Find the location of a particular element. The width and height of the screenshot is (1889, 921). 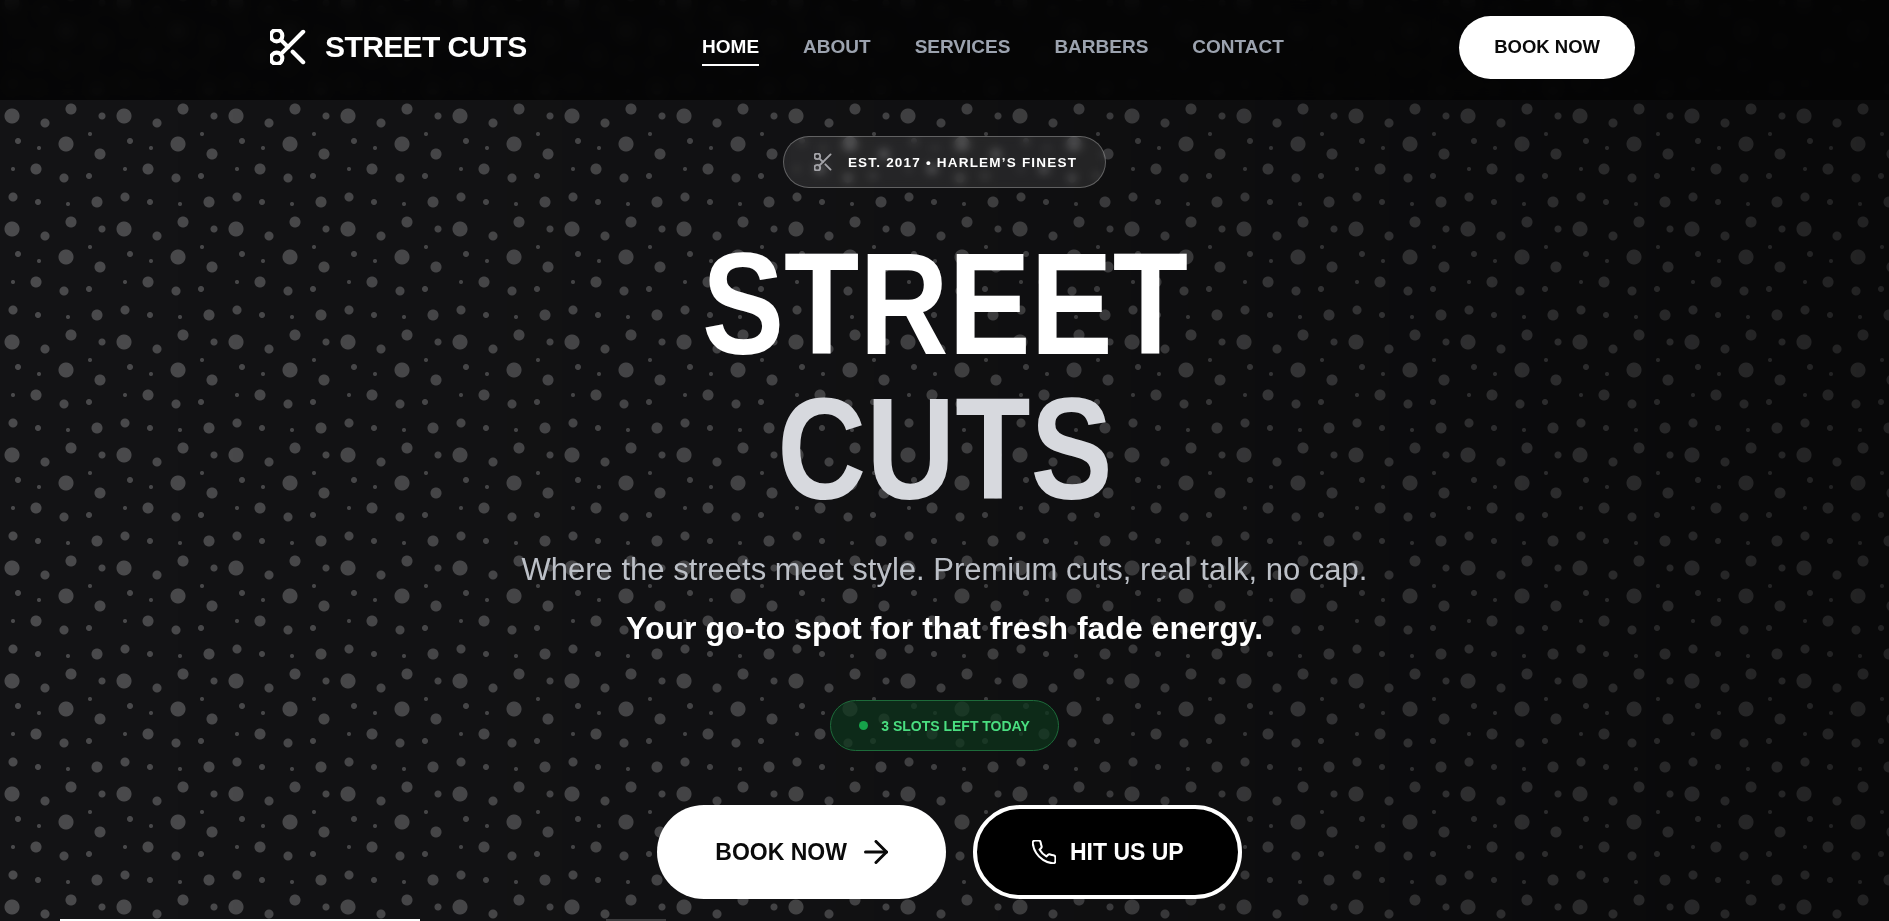

nav-link: BARBERS is located at coordinates (1101, 47).